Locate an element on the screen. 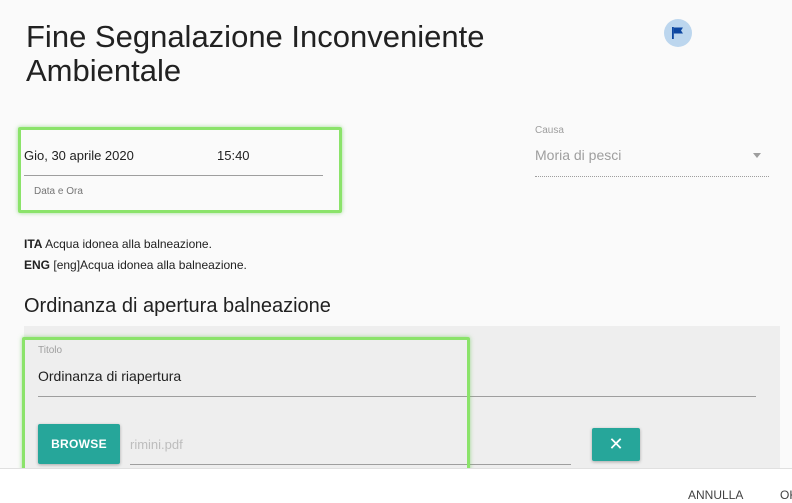 This screenshot has height=503, width=792. ita-text: Acqua idonea alla balneazione. is located at coordinates (128, 244).